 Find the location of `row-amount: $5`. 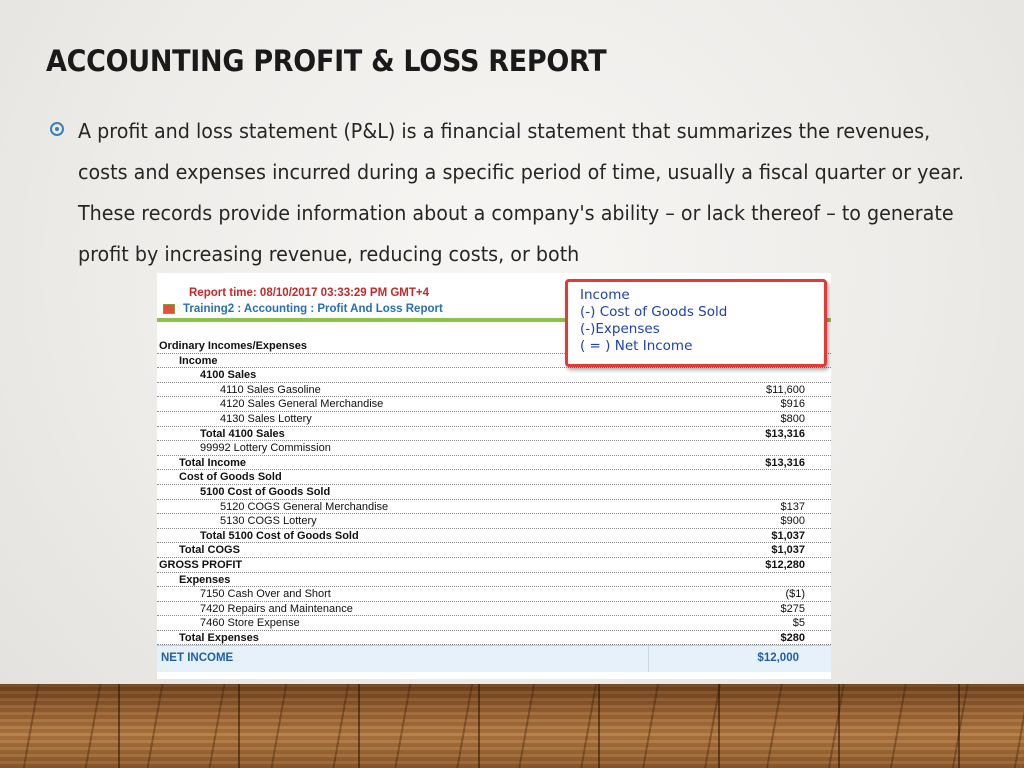

row-amount: $5 is located at coordinates (798, 623).